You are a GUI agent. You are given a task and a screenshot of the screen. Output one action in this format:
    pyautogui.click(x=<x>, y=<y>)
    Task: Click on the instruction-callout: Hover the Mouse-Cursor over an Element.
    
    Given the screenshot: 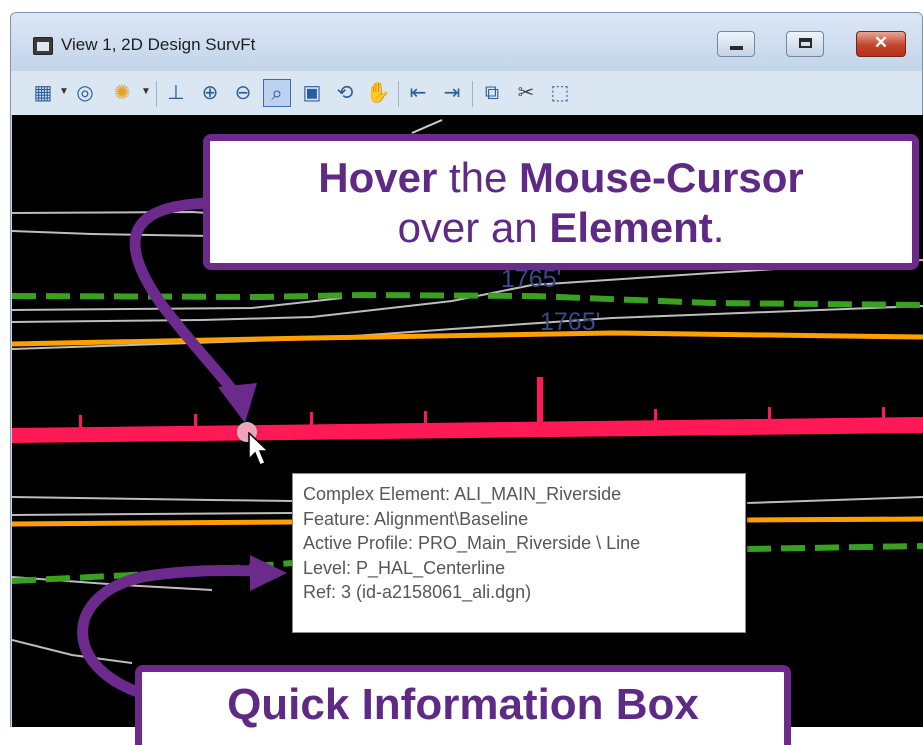 What is the action you would take?
    pyautogui.click(x=561, y=202)
    